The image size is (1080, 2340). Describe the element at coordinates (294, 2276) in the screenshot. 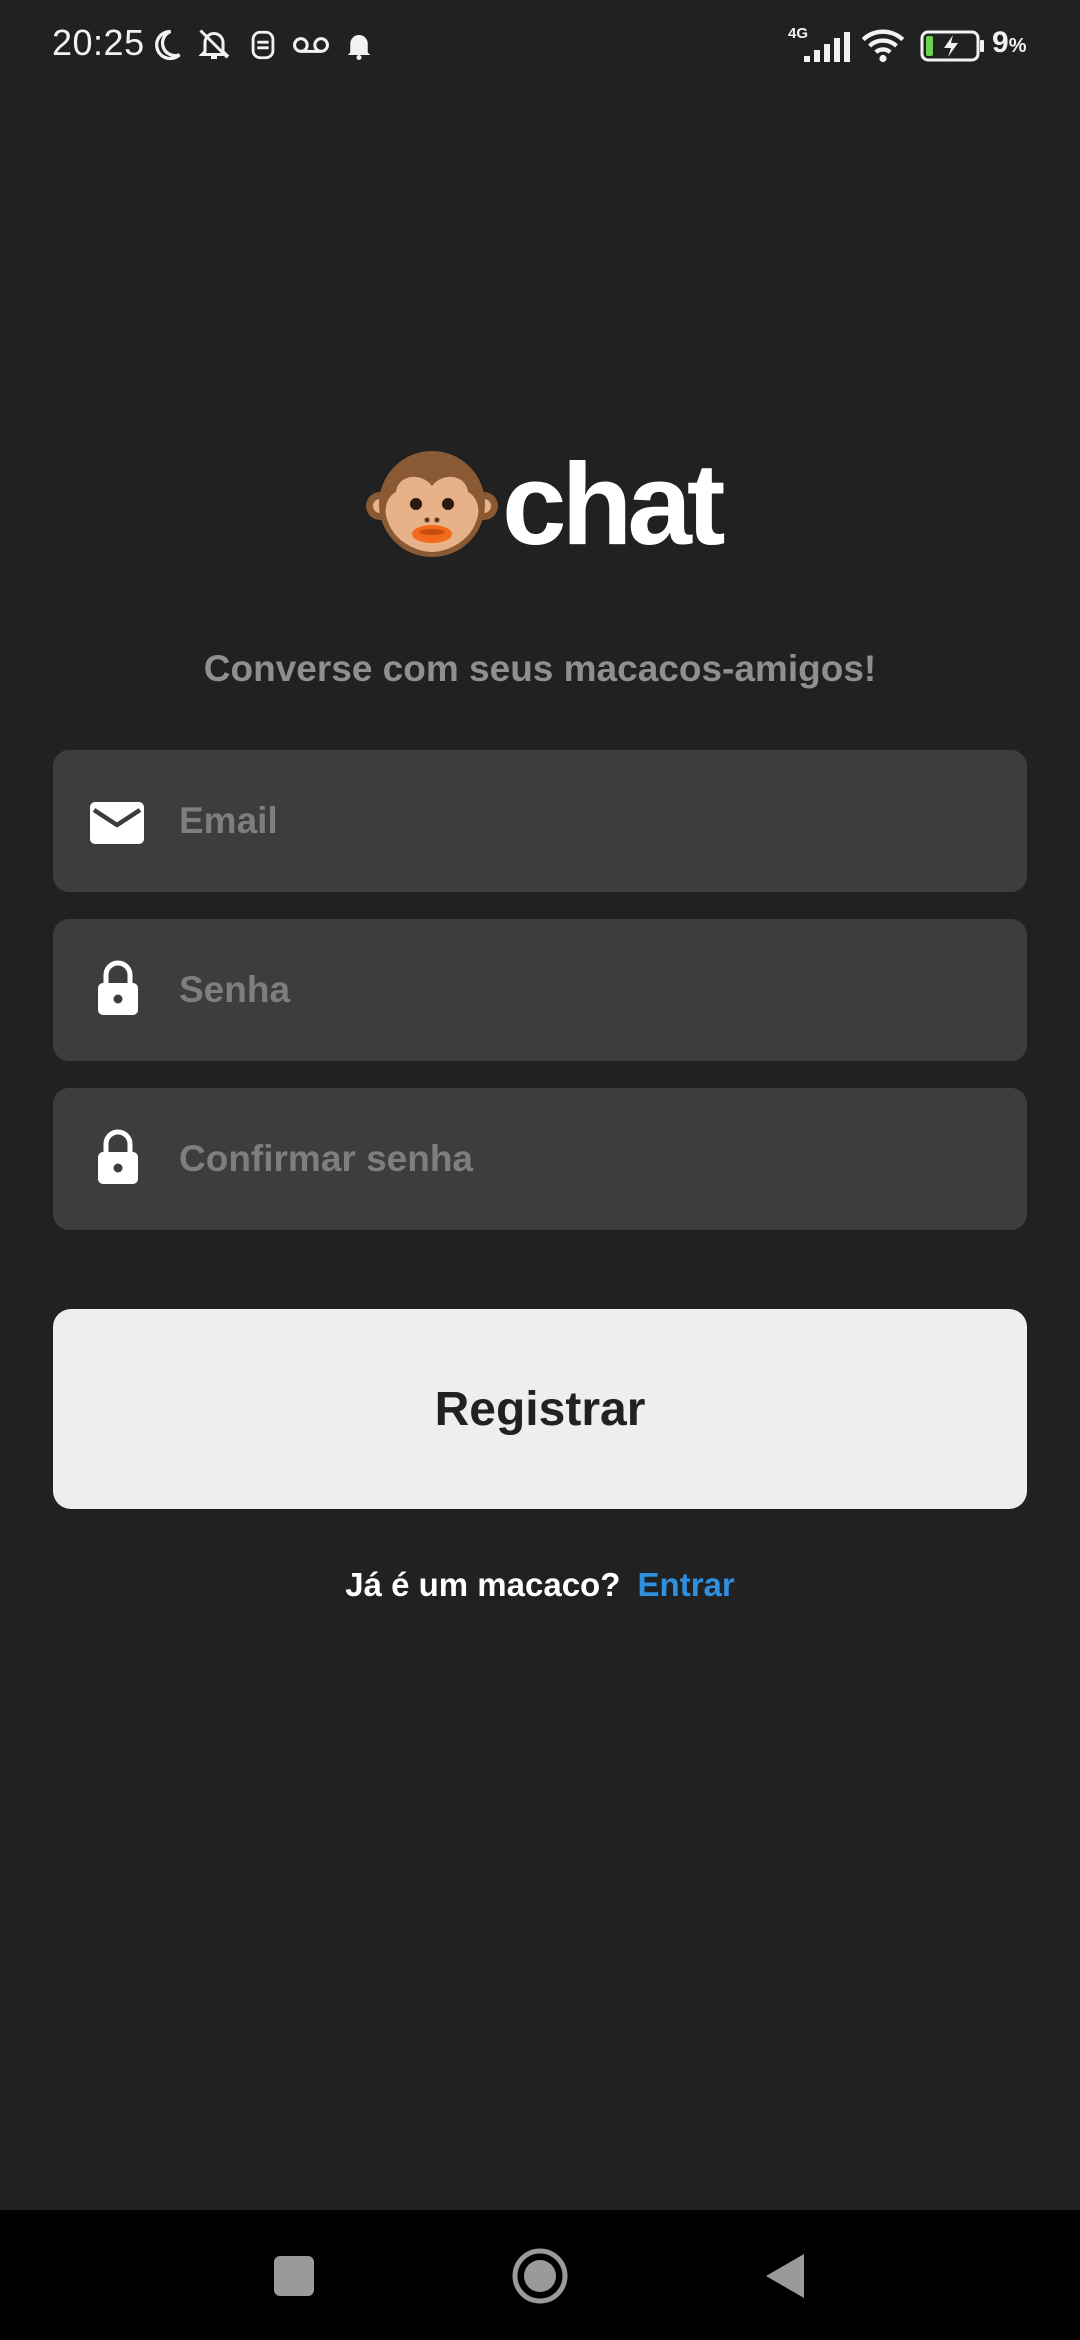

I see `recents-square-icon` at that location.